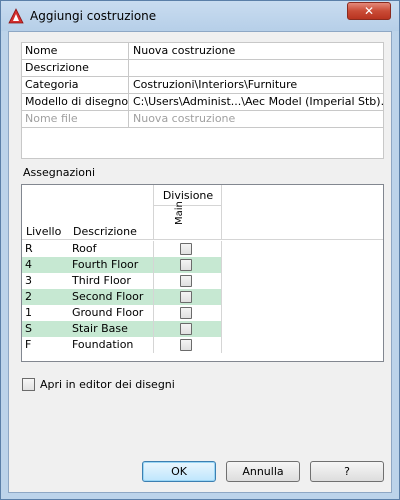 Image resolution: width=400 pixels, height=500 pixels. I want to click on ok-button: OK, so click(179, 471).